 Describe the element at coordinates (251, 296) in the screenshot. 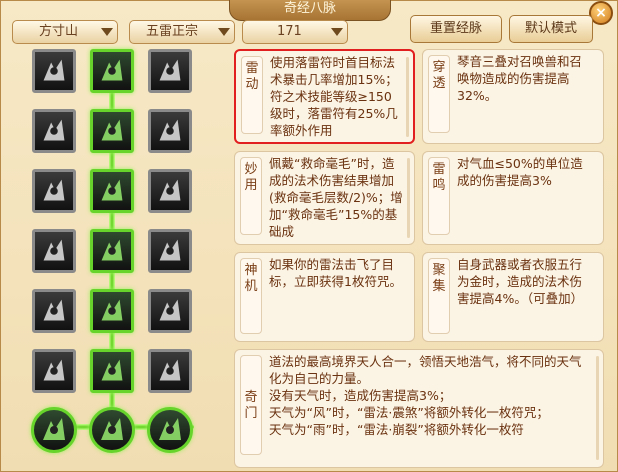

I see `talent-label: 神机` at that location.